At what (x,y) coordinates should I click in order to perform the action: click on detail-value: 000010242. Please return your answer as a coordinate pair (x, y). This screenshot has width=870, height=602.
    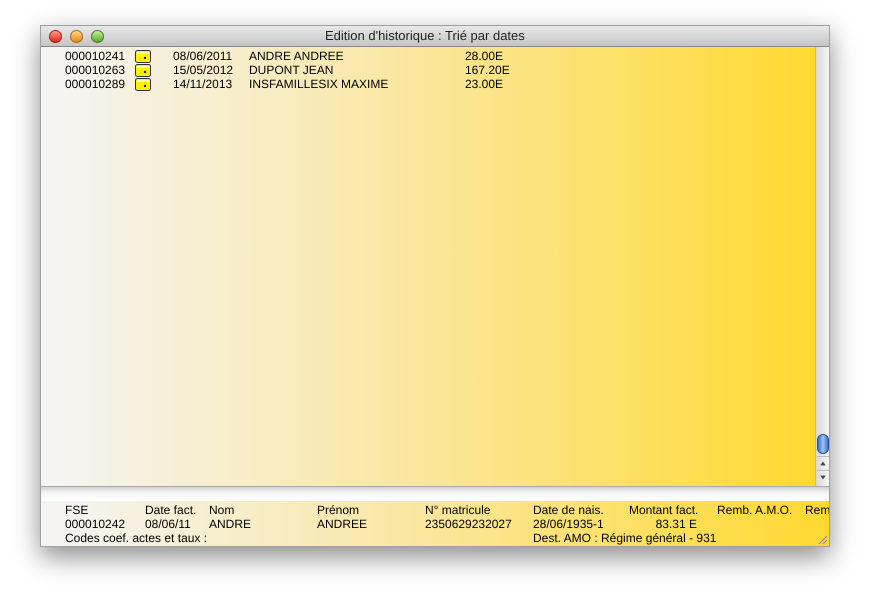
    Looking at the image, I should click on (95, 524).